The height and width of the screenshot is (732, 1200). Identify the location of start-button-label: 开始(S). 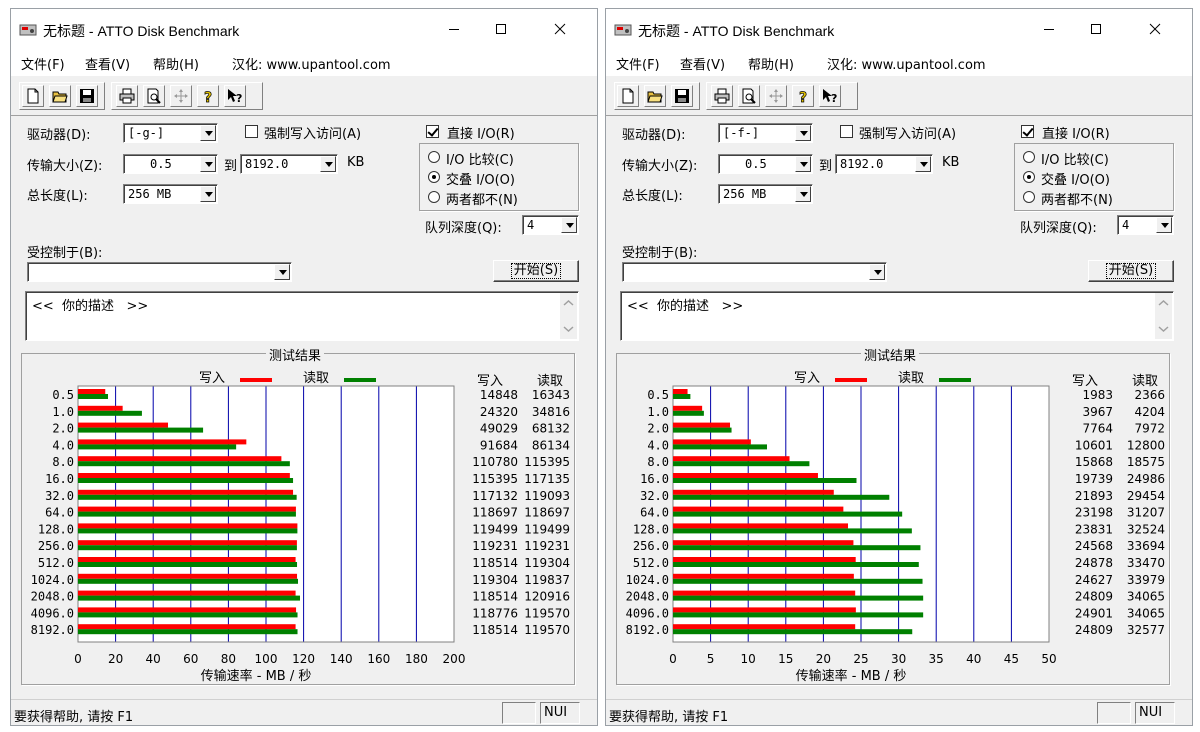
(536, 271).